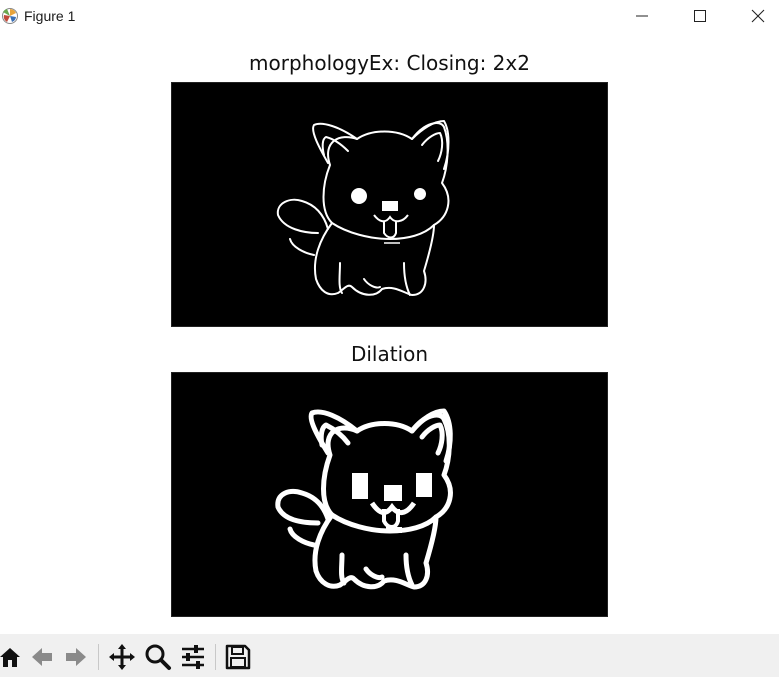  Describe the element at coordinates (389, 17) in the screenshot. I see `title-bar: Figure 1` at that location.